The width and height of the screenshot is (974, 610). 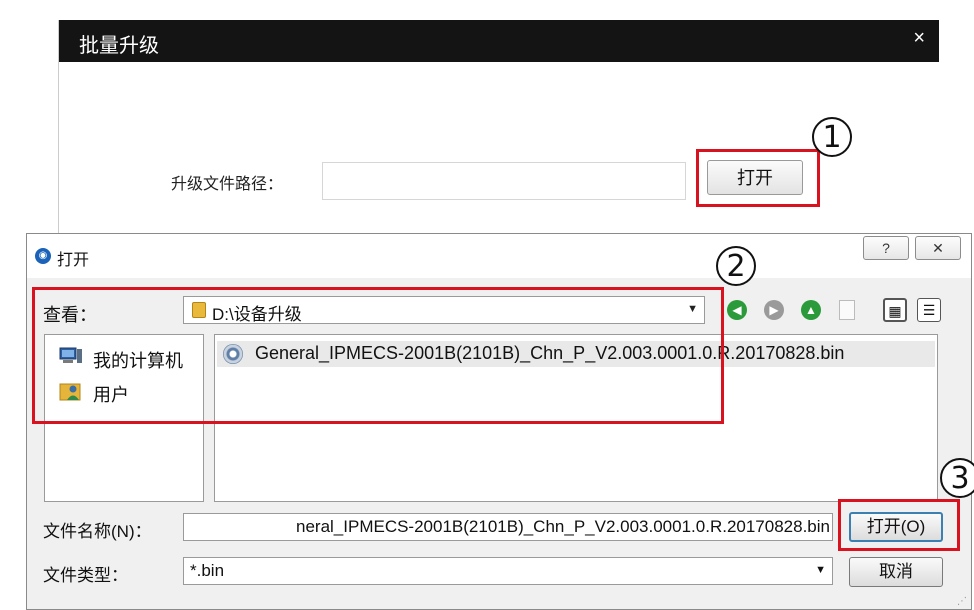 I want to click on annotation-number-1: 1, so click(x=832, y=137).